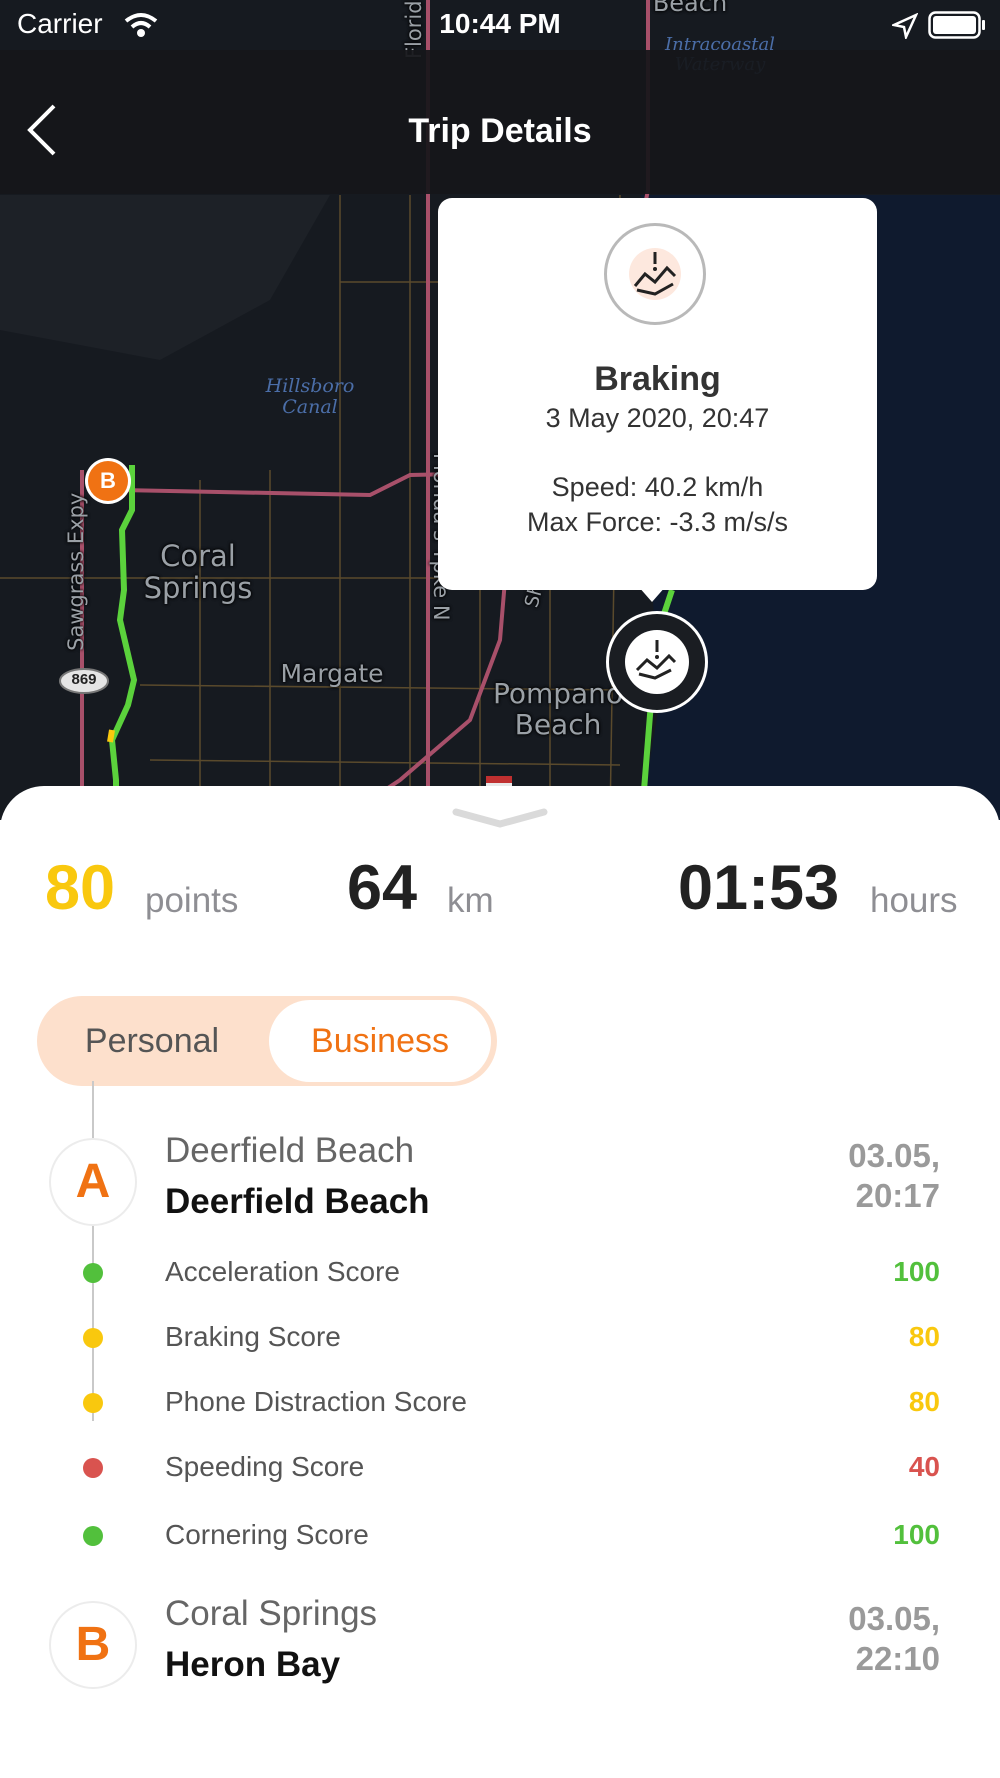 Image resolution: width=1000 pixels, height=1778 pixels. Describe the element at coordinates (470, 900) in the screenshot. I see `distance-unit: km` at that location.